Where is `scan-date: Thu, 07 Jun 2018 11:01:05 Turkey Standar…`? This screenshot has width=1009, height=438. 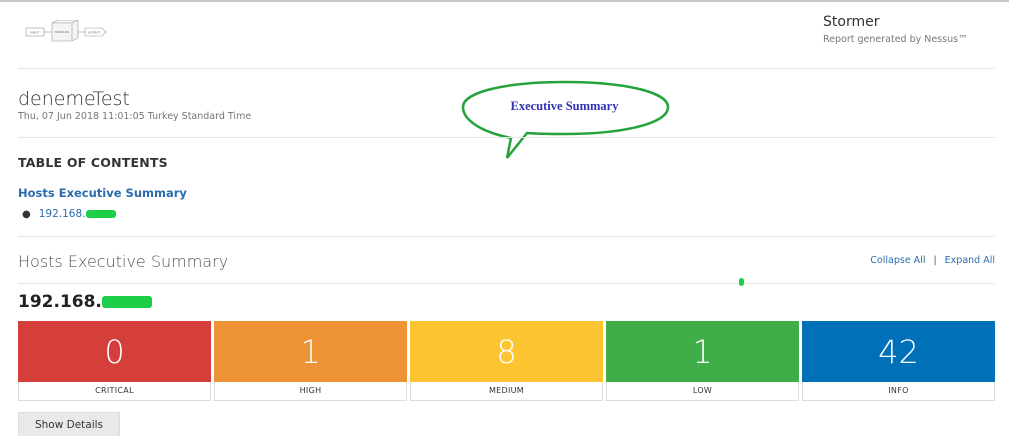 scan-date: Thu, 07 Jun 2018 11:01:05 Turkey Standar… is located at coordinates (135, 116).